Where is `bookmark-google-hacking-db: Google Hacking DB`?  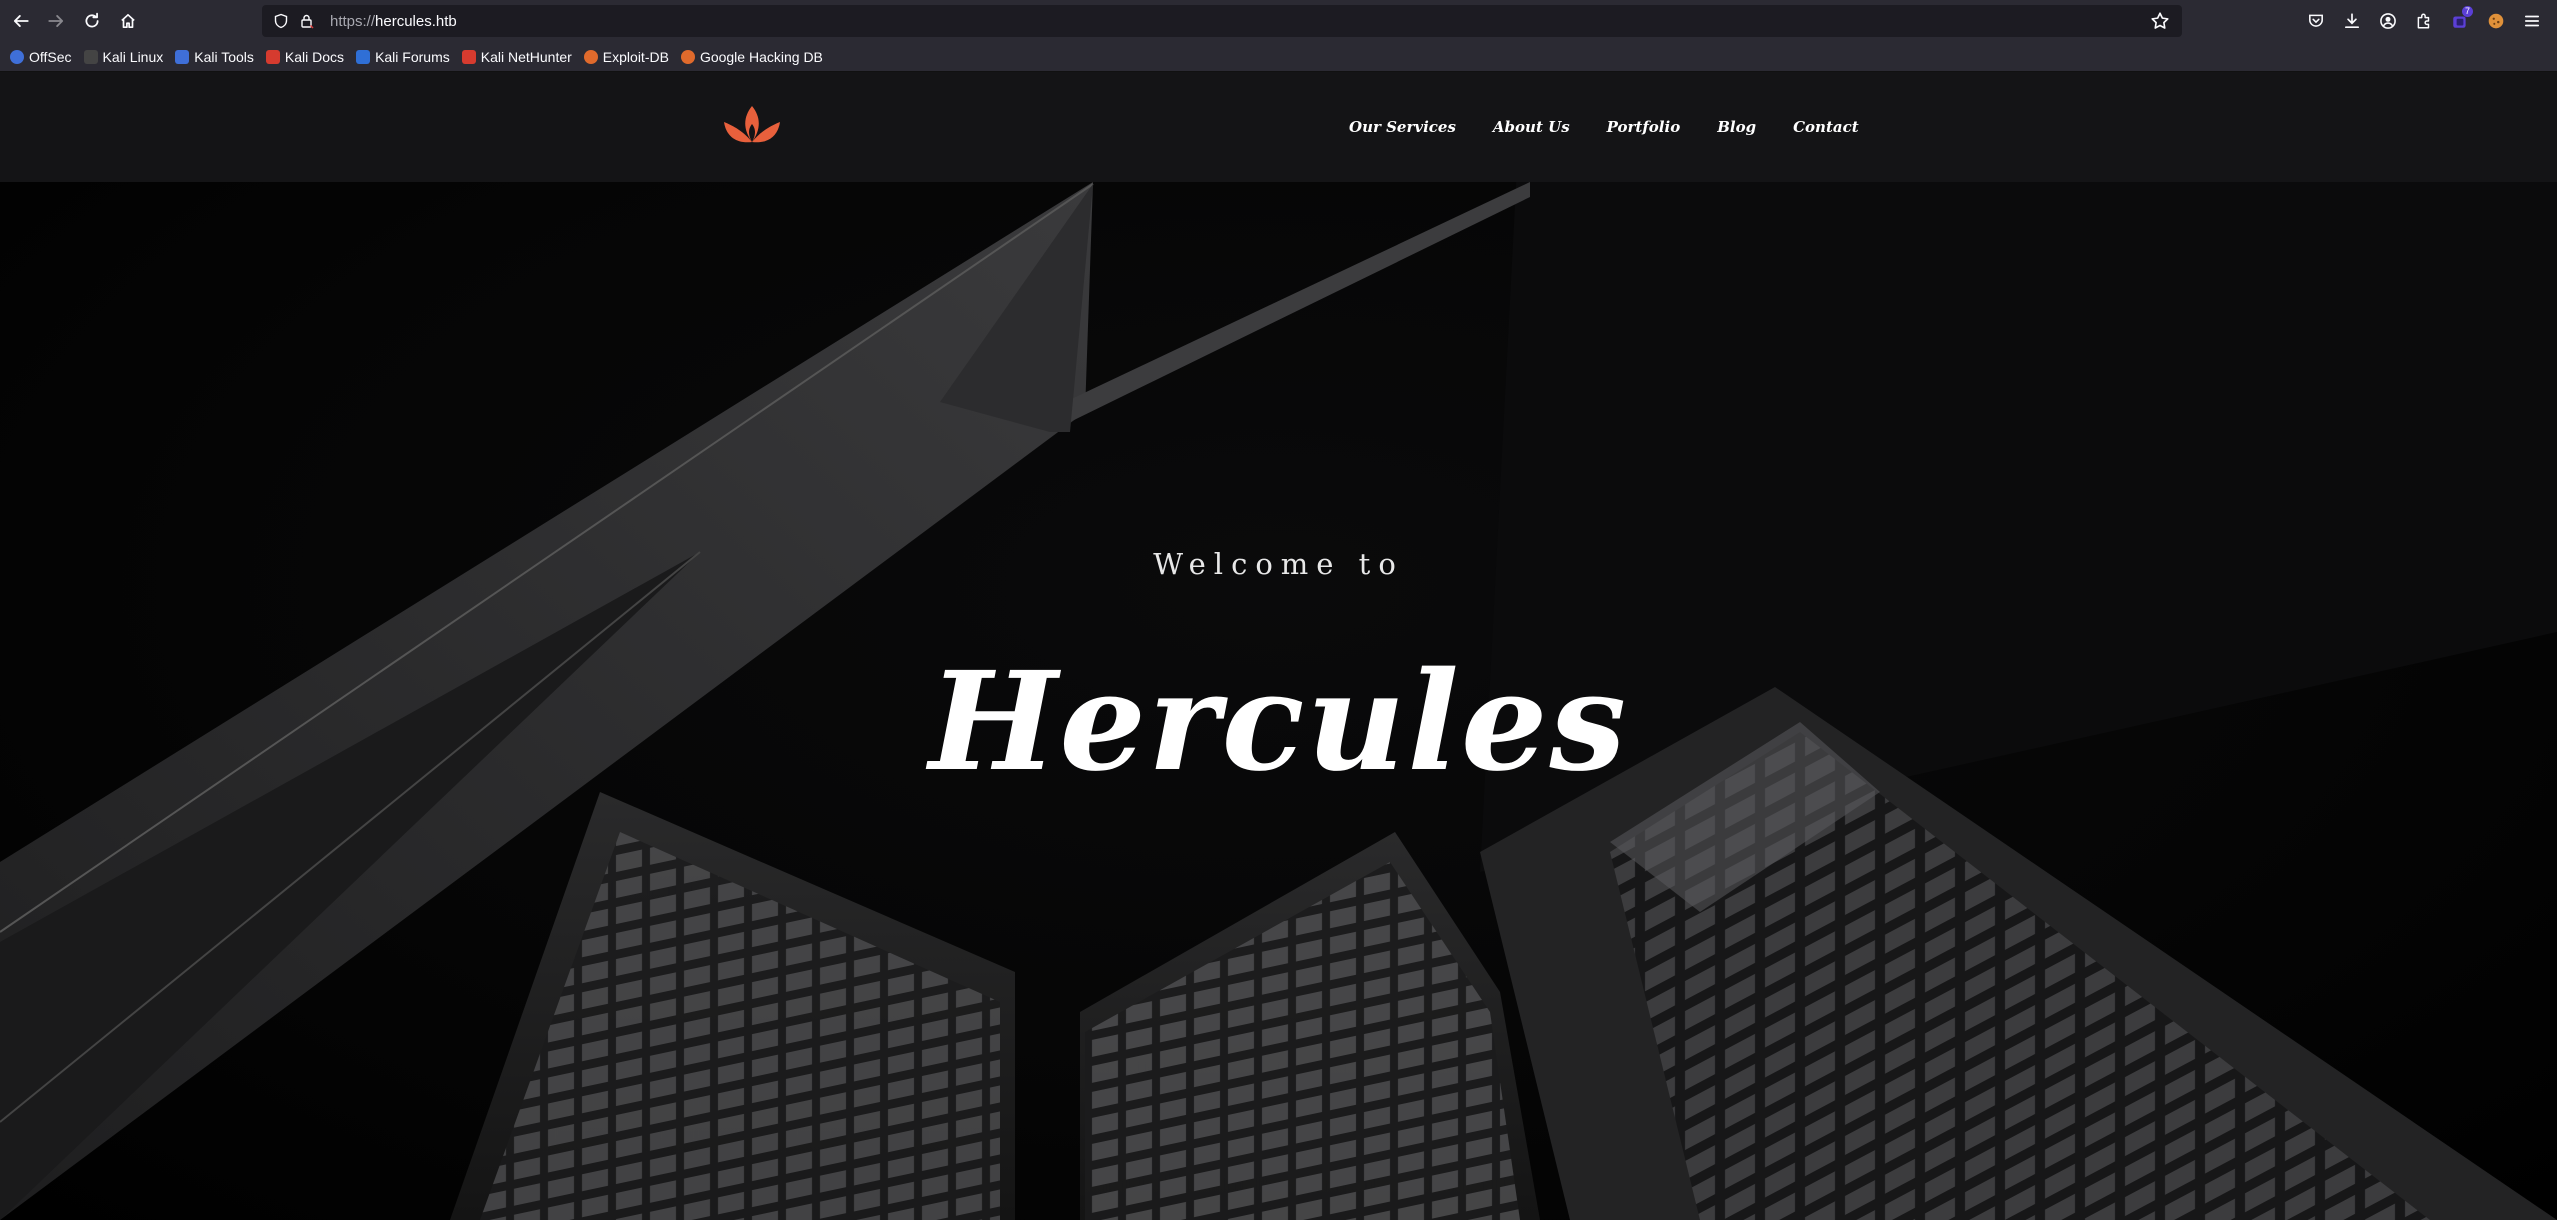
bookmark-google-hacking-db: Google Hacking DB is located at coordinates (753, 57).